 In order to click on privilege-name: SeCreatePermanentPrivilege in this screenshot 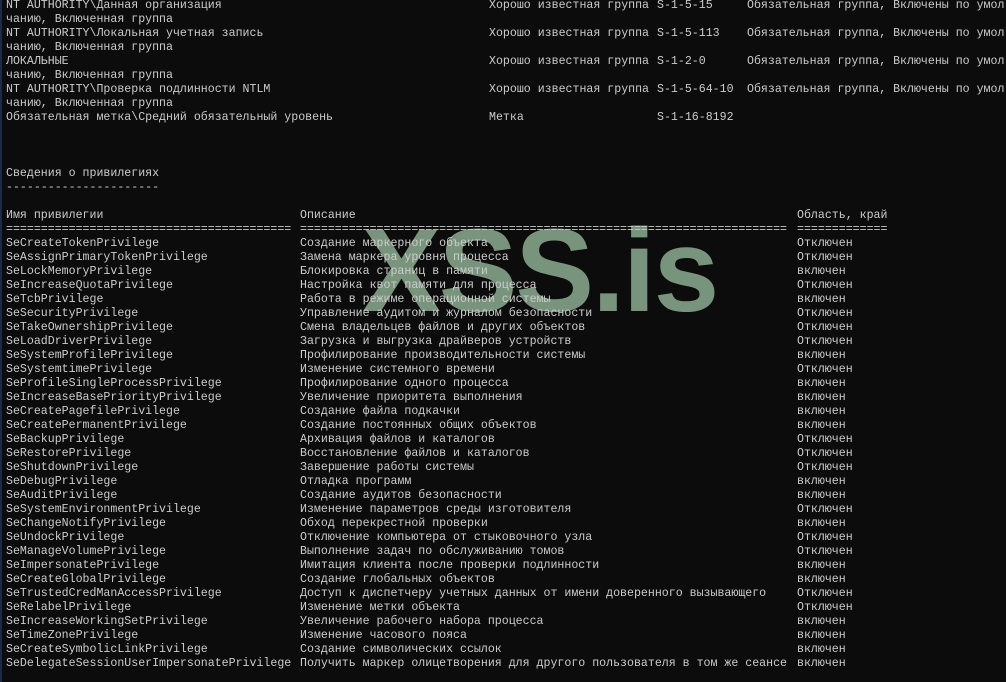, I will do `click(96, 425)`.